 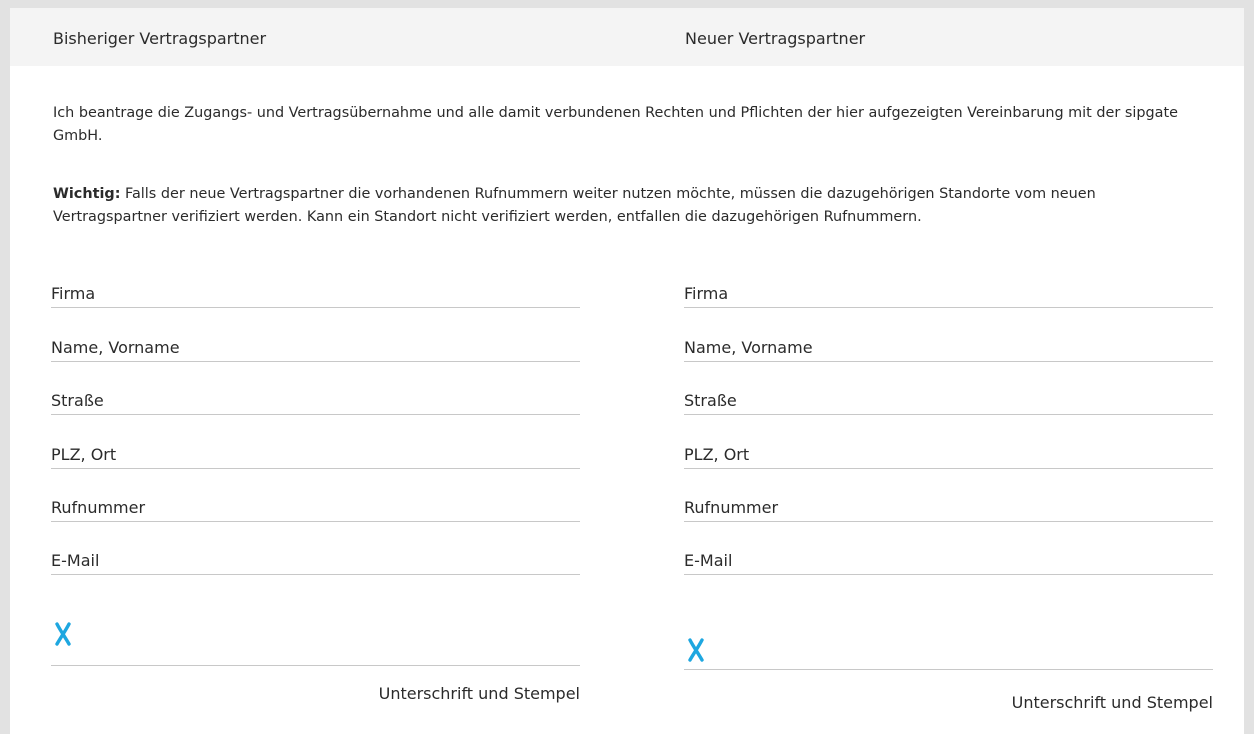 What do you see at coordinates (87, 194) in the screenshot?
I see `important-label: Wichtig:` at bounding box center [87, 194].